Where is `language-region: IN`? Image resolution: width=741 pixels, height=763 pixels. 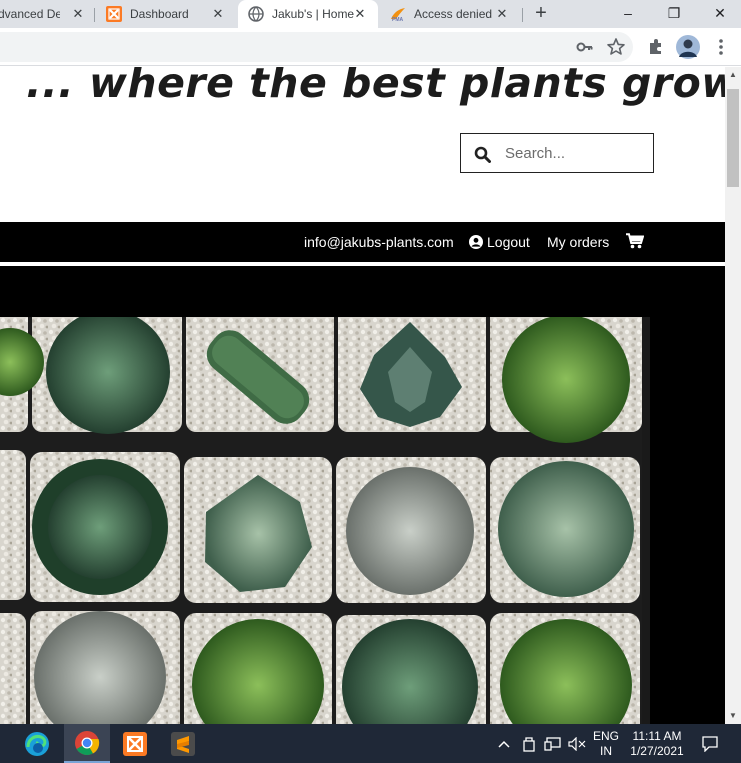
language-region: IN is located at coordinates (606, 750).